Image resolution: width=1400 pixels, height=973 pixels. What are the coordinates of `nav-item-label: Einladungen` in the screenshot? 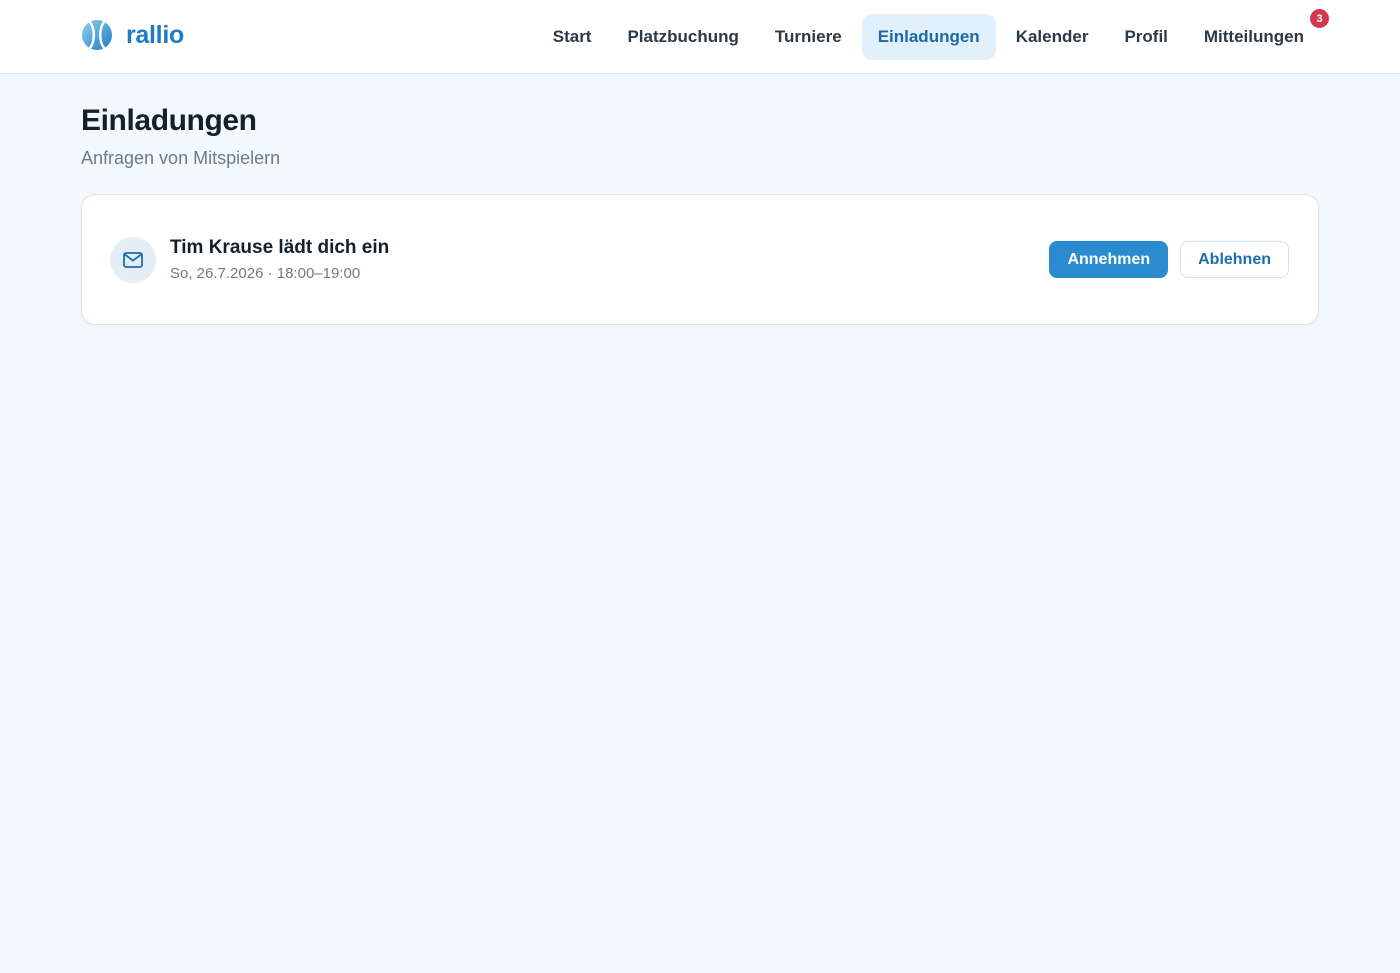 It's located at (928, 36).